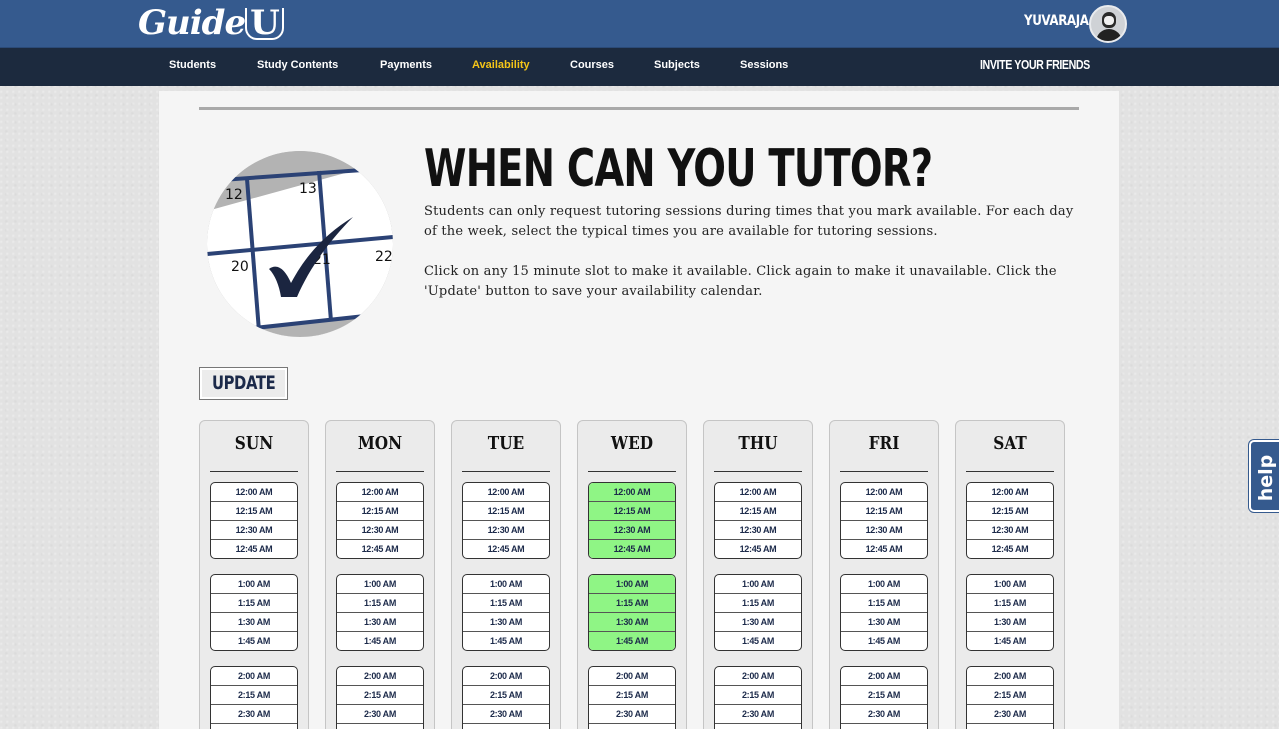  What do you see at coordinates (192, 65) in the screenshot?
I see `nav-students: Students` at bounding box center [192, 65].